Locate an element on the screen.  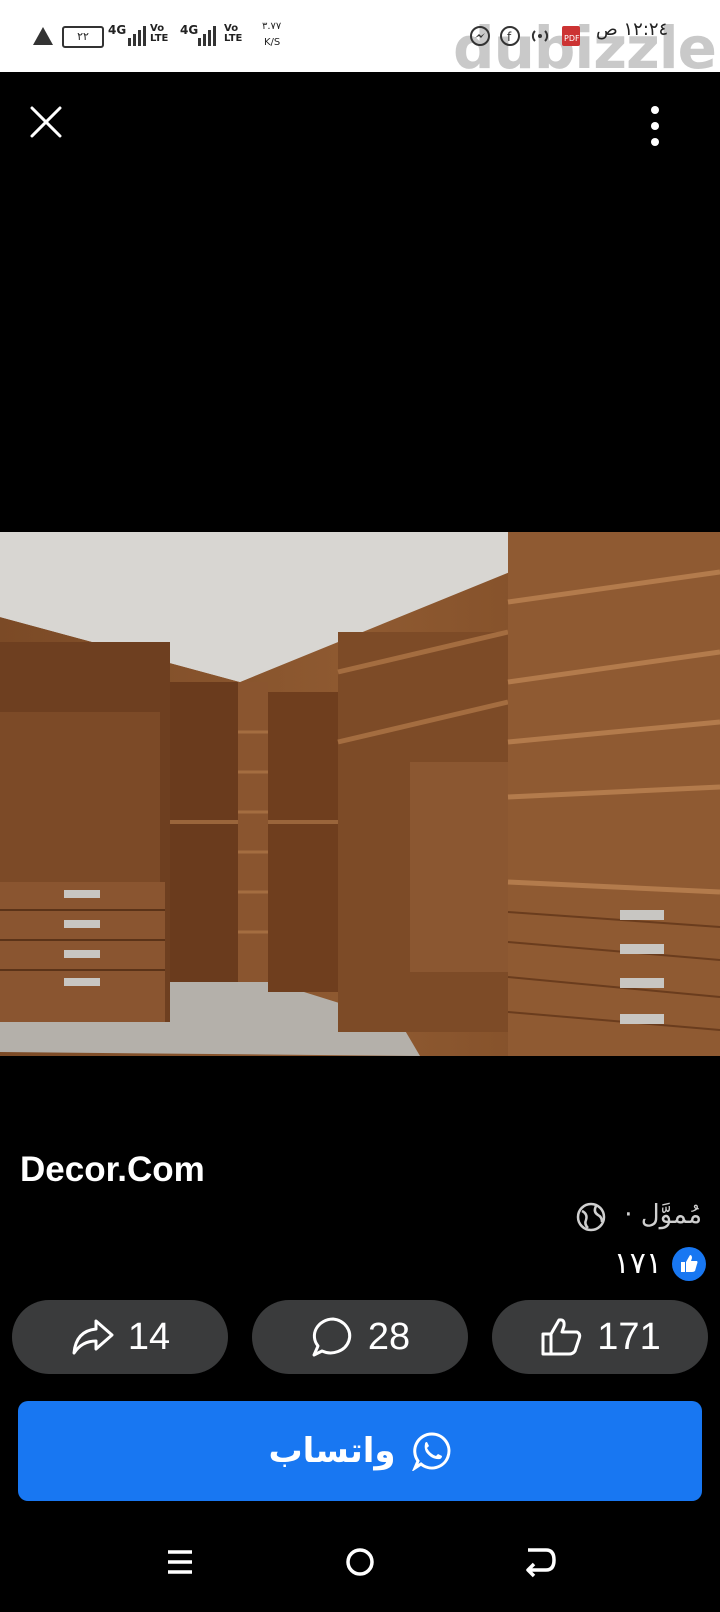
svg-text: f is located at coordinates (509, 37).